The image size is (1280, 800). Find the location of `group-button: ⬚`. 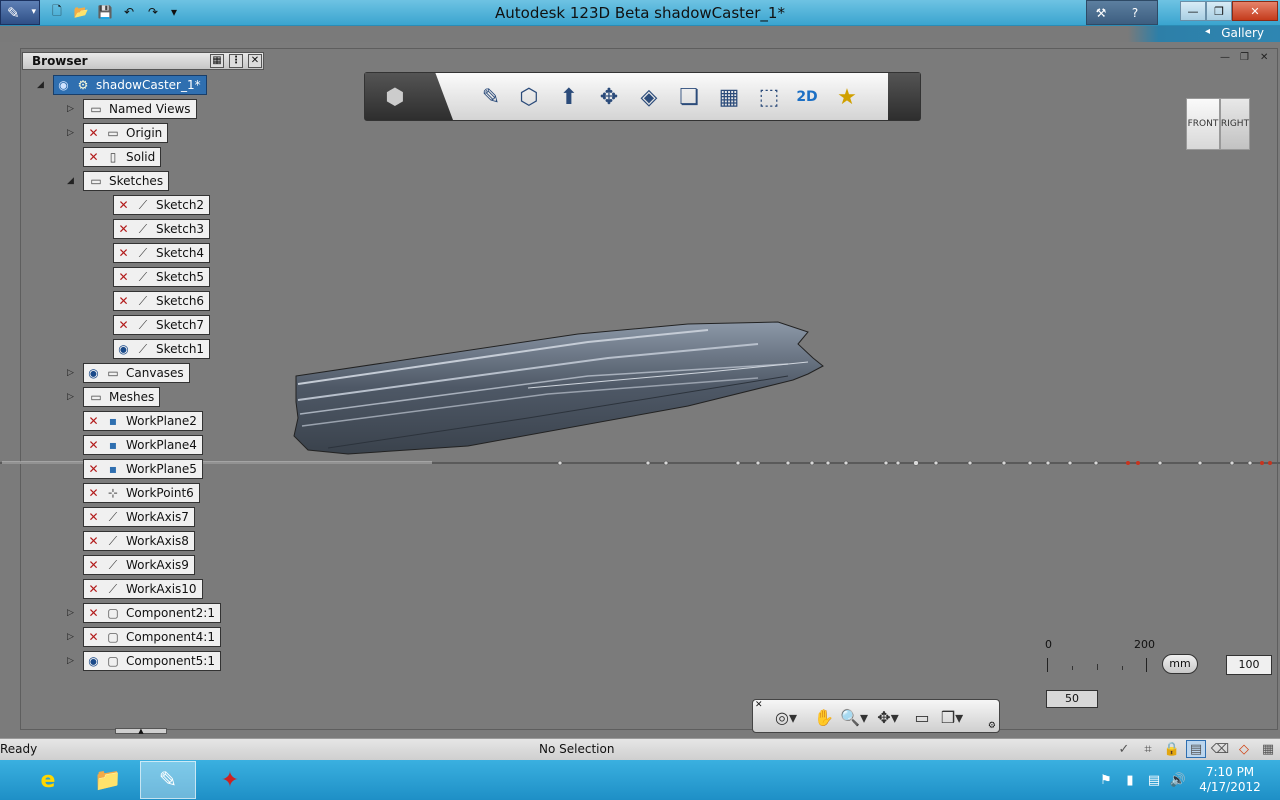

group-button: ⬚ is located at coordinates (769, 97).